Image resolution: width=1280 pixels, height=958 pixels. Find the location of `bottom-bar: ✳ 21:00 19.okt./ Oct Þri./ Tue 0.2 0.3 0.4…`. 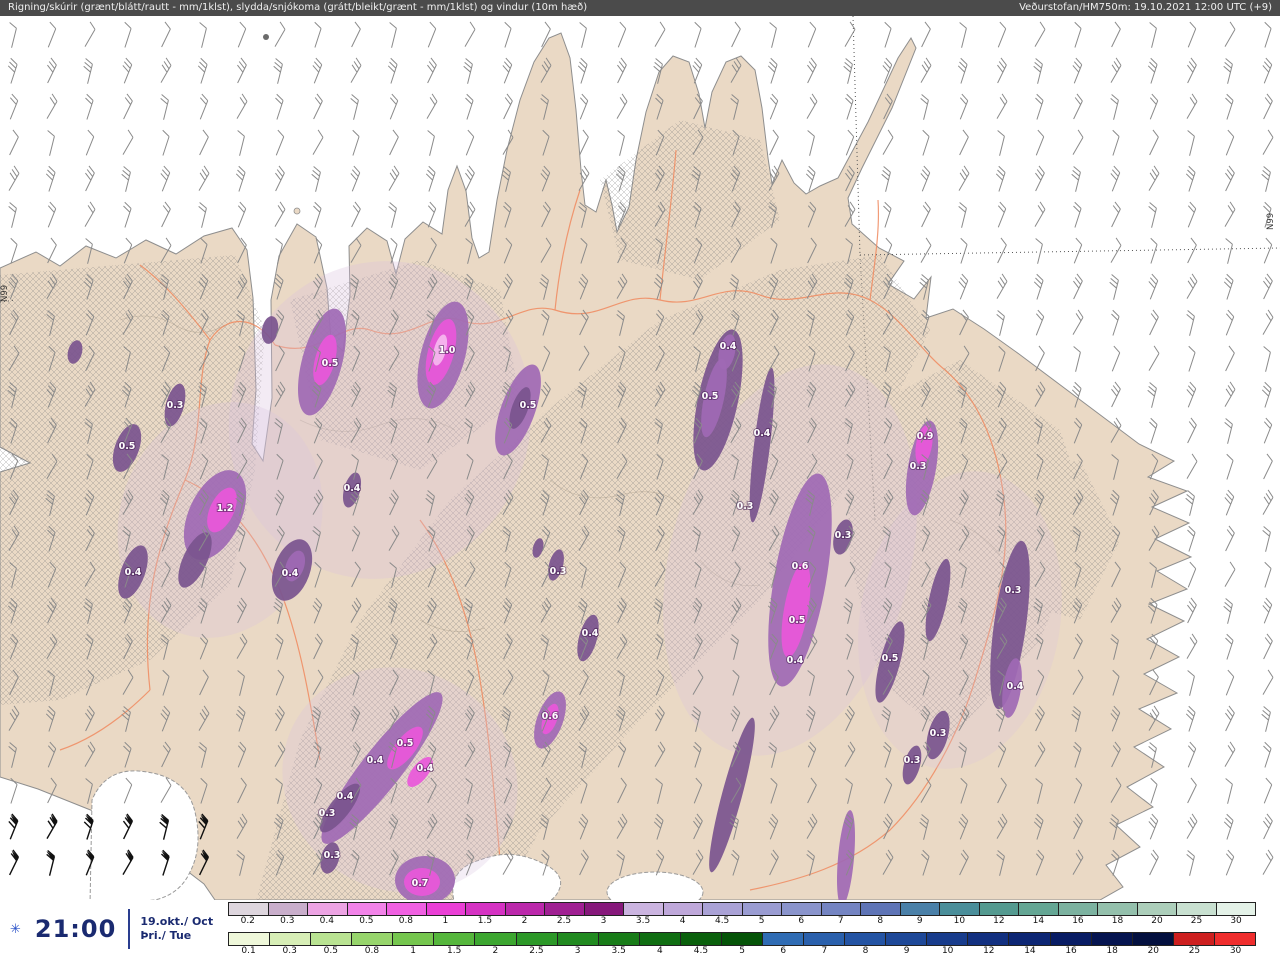

bottom-bar: ✳ 21:00 19.okt./ Oct Þri./ Tue 0.2 0.3 0.4… is located at coordinates (640, 929).